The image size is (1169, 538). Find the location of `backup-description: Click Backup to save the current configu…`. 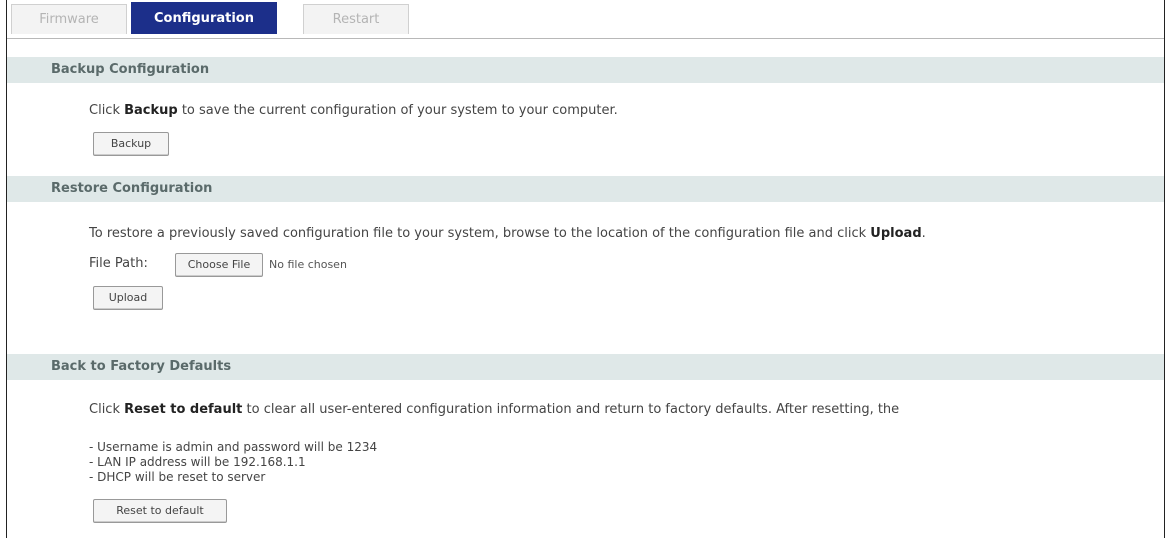

backup-description: Click Backup to save the current configu… is located at coordinates (353, 110).